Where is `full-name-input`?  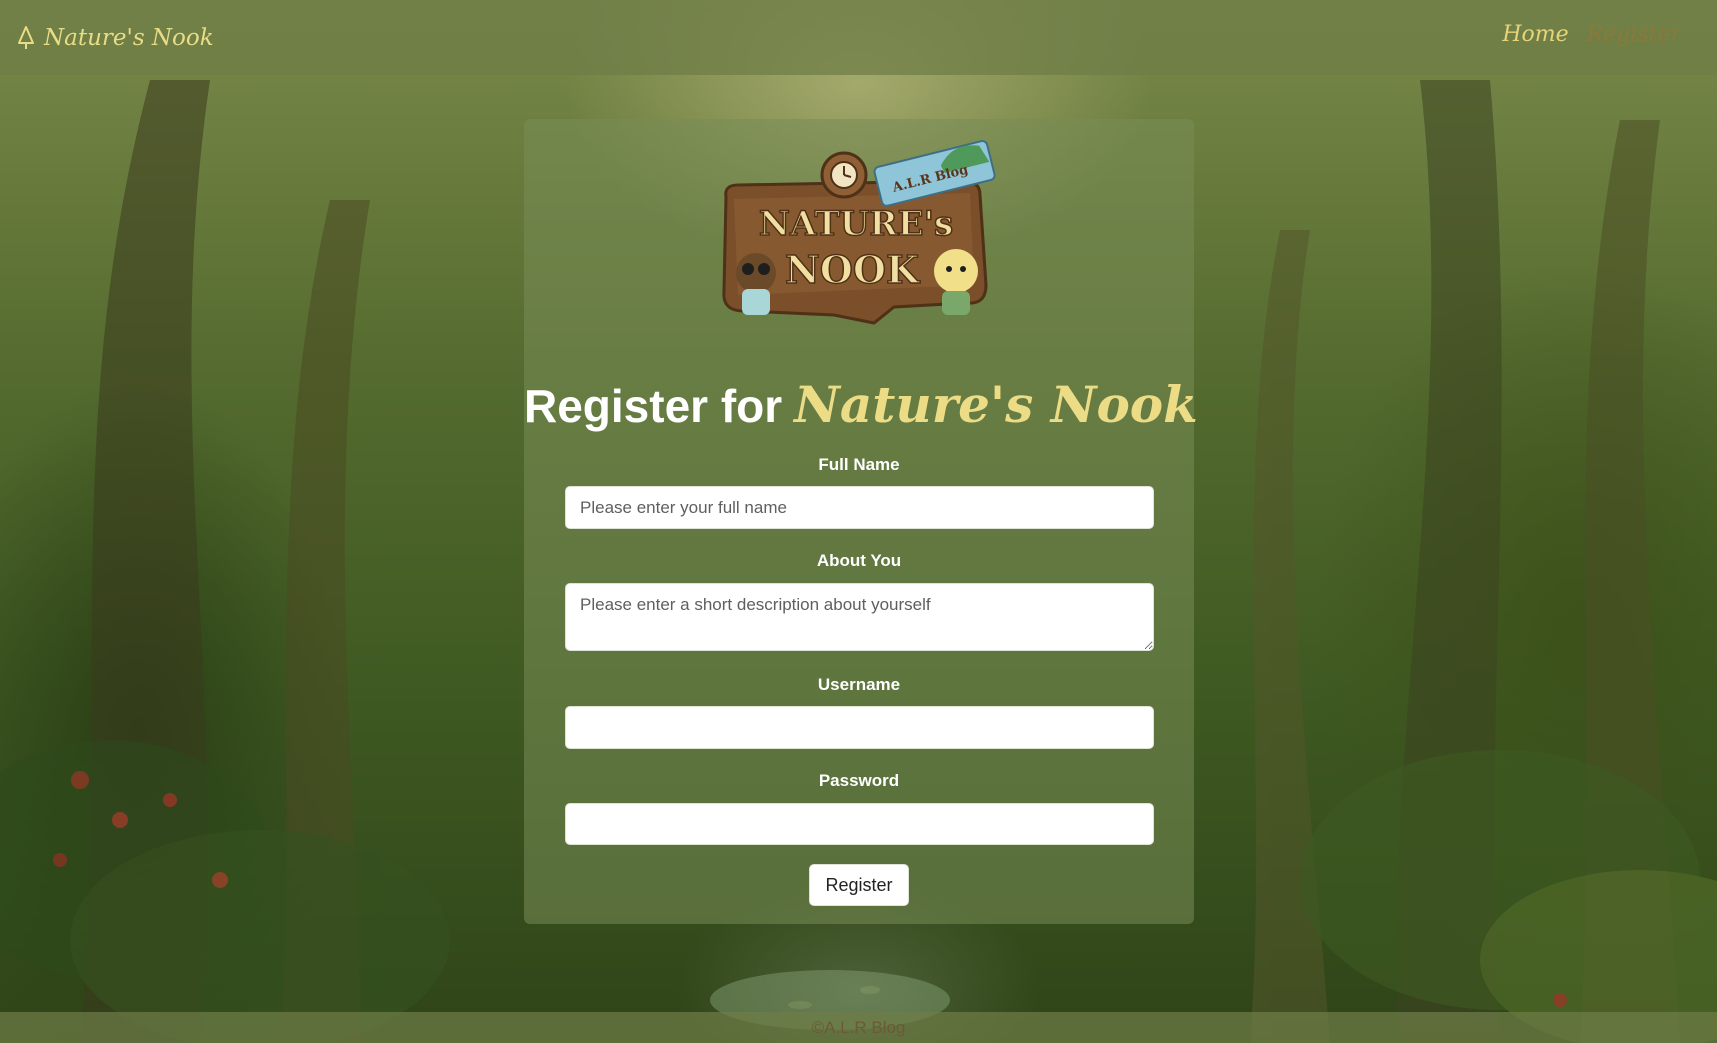 full-name-input is located at coordinates (859, 507).